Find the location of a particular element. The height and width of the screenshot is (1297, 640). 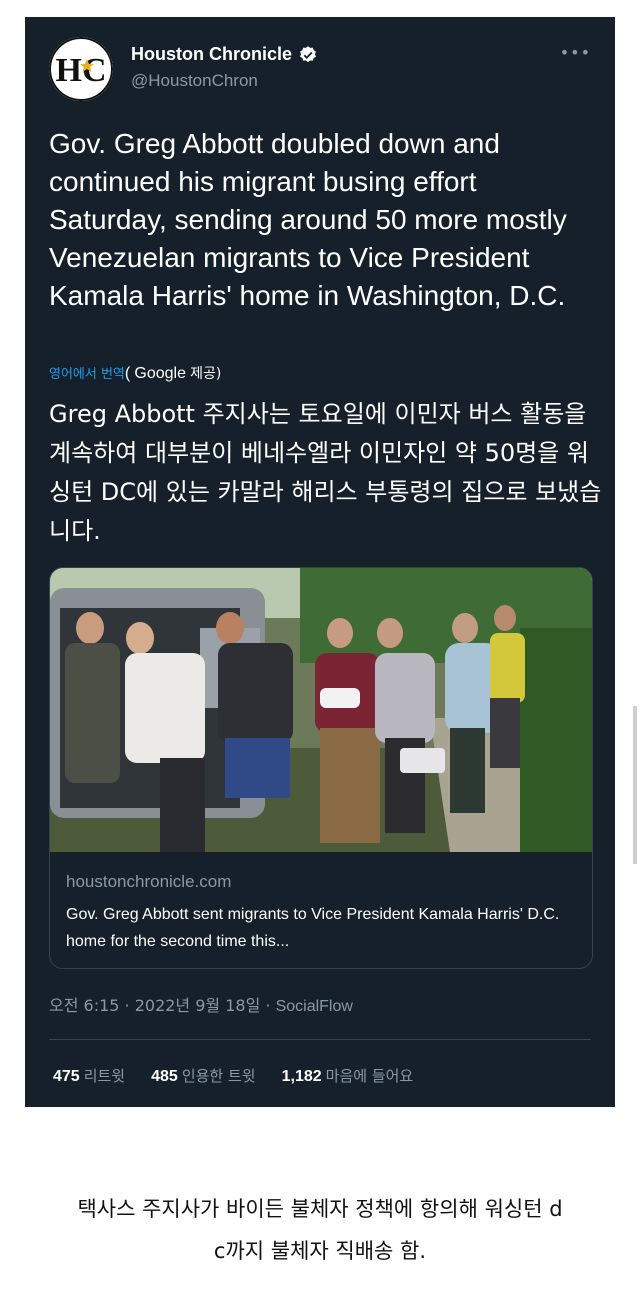

google-label: Google is located at coordinates (160, 373).